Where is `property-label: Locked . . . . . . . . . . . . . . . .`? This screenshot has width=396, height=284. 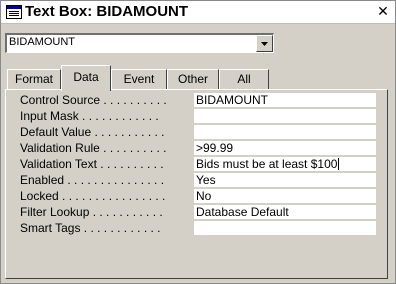 property-label: Locked . . . . . . . . . . . . . . . . is located at coordinates (93, 196).